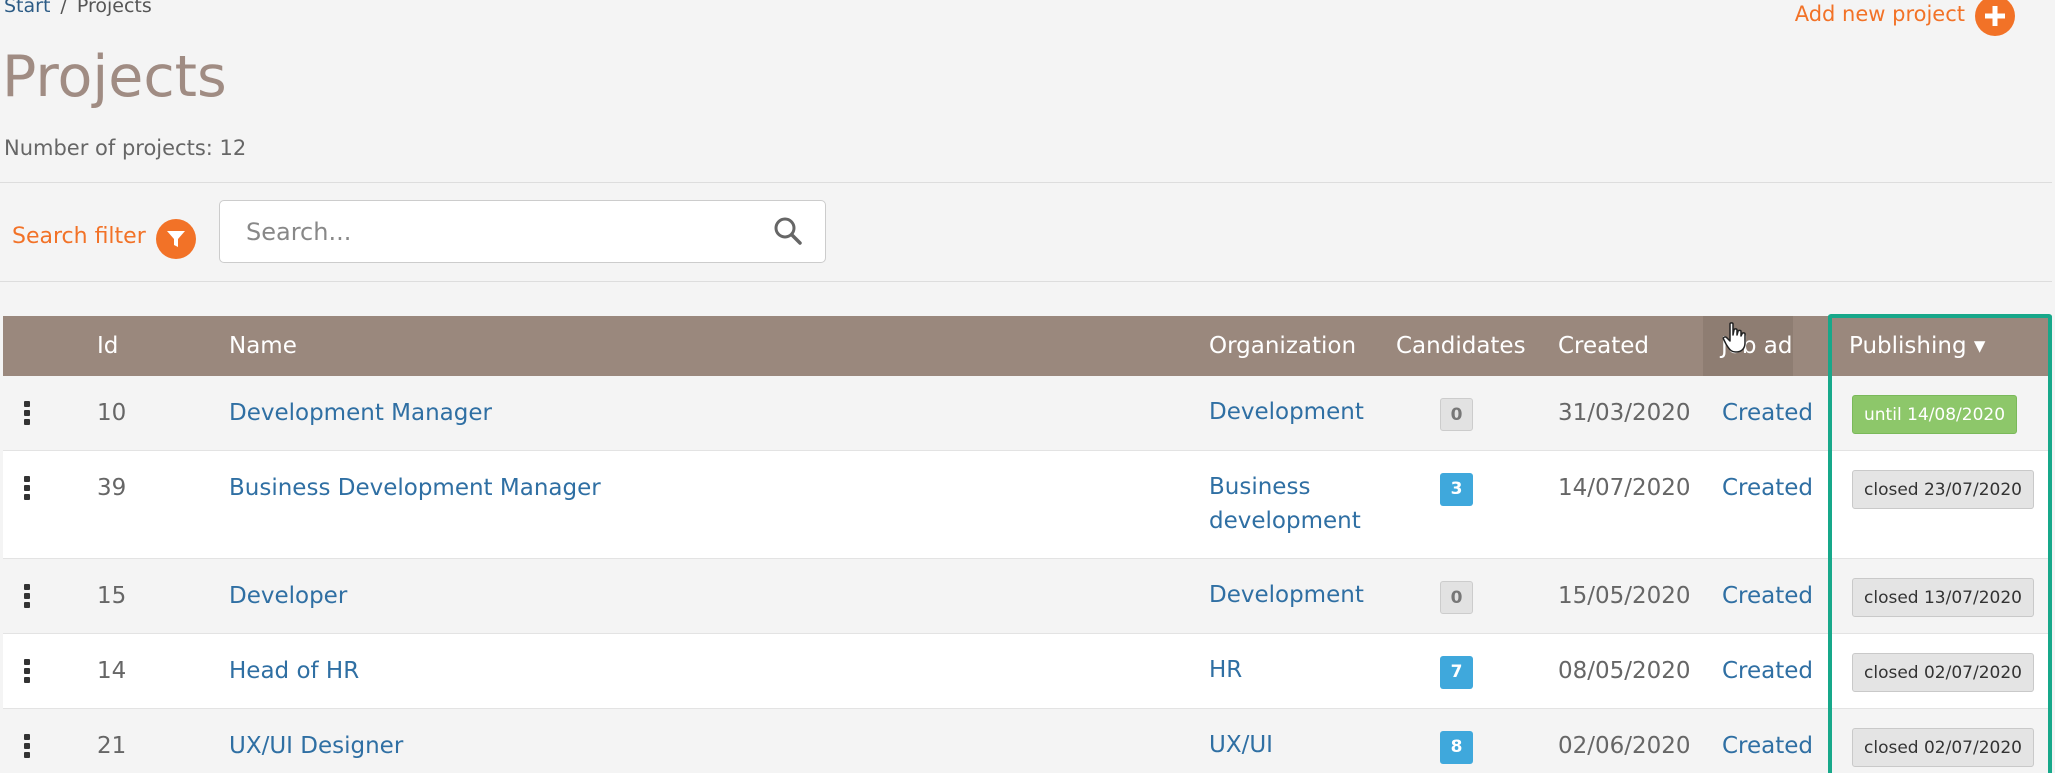 The height and width of the screenshot is (773, 2055). Describe the element at coordinates (1943, 597) in the screenshot. I see `publishing-status-badge: closed 13/07/2020` at that location.